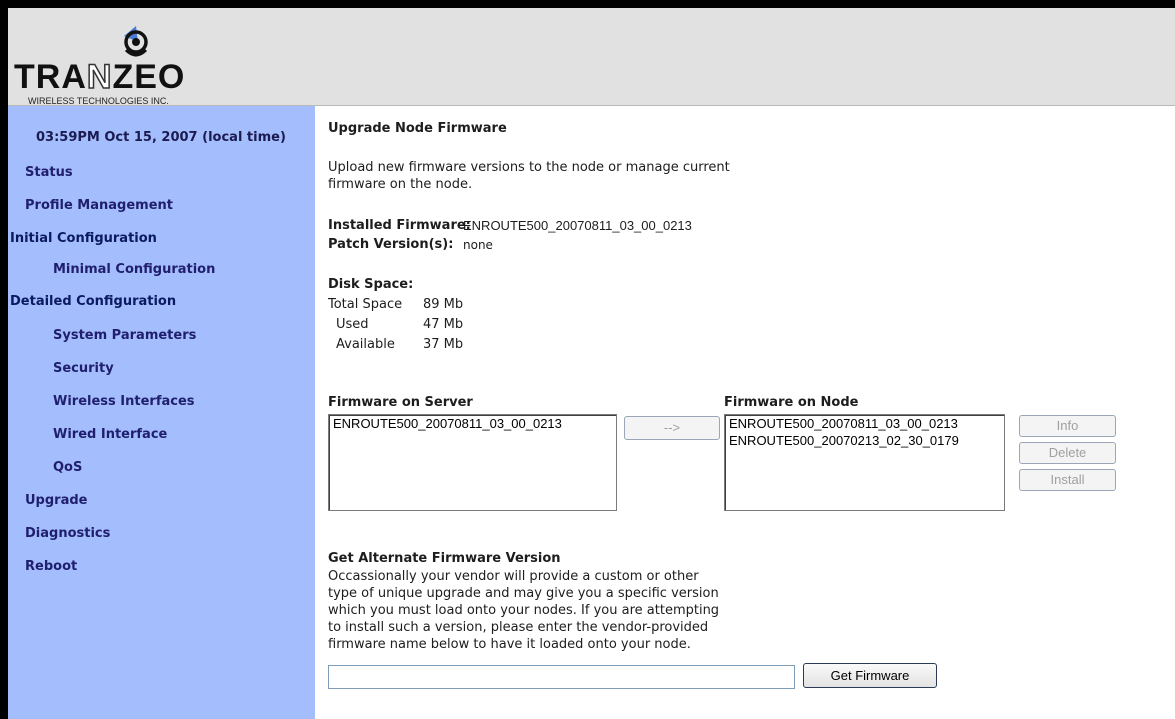 The image size is (1175, 719). What do you see at coordinates (371, 284) in the screenshot?
I see `disk-space-title: Disk Space:` at bounding box center [371, 284].